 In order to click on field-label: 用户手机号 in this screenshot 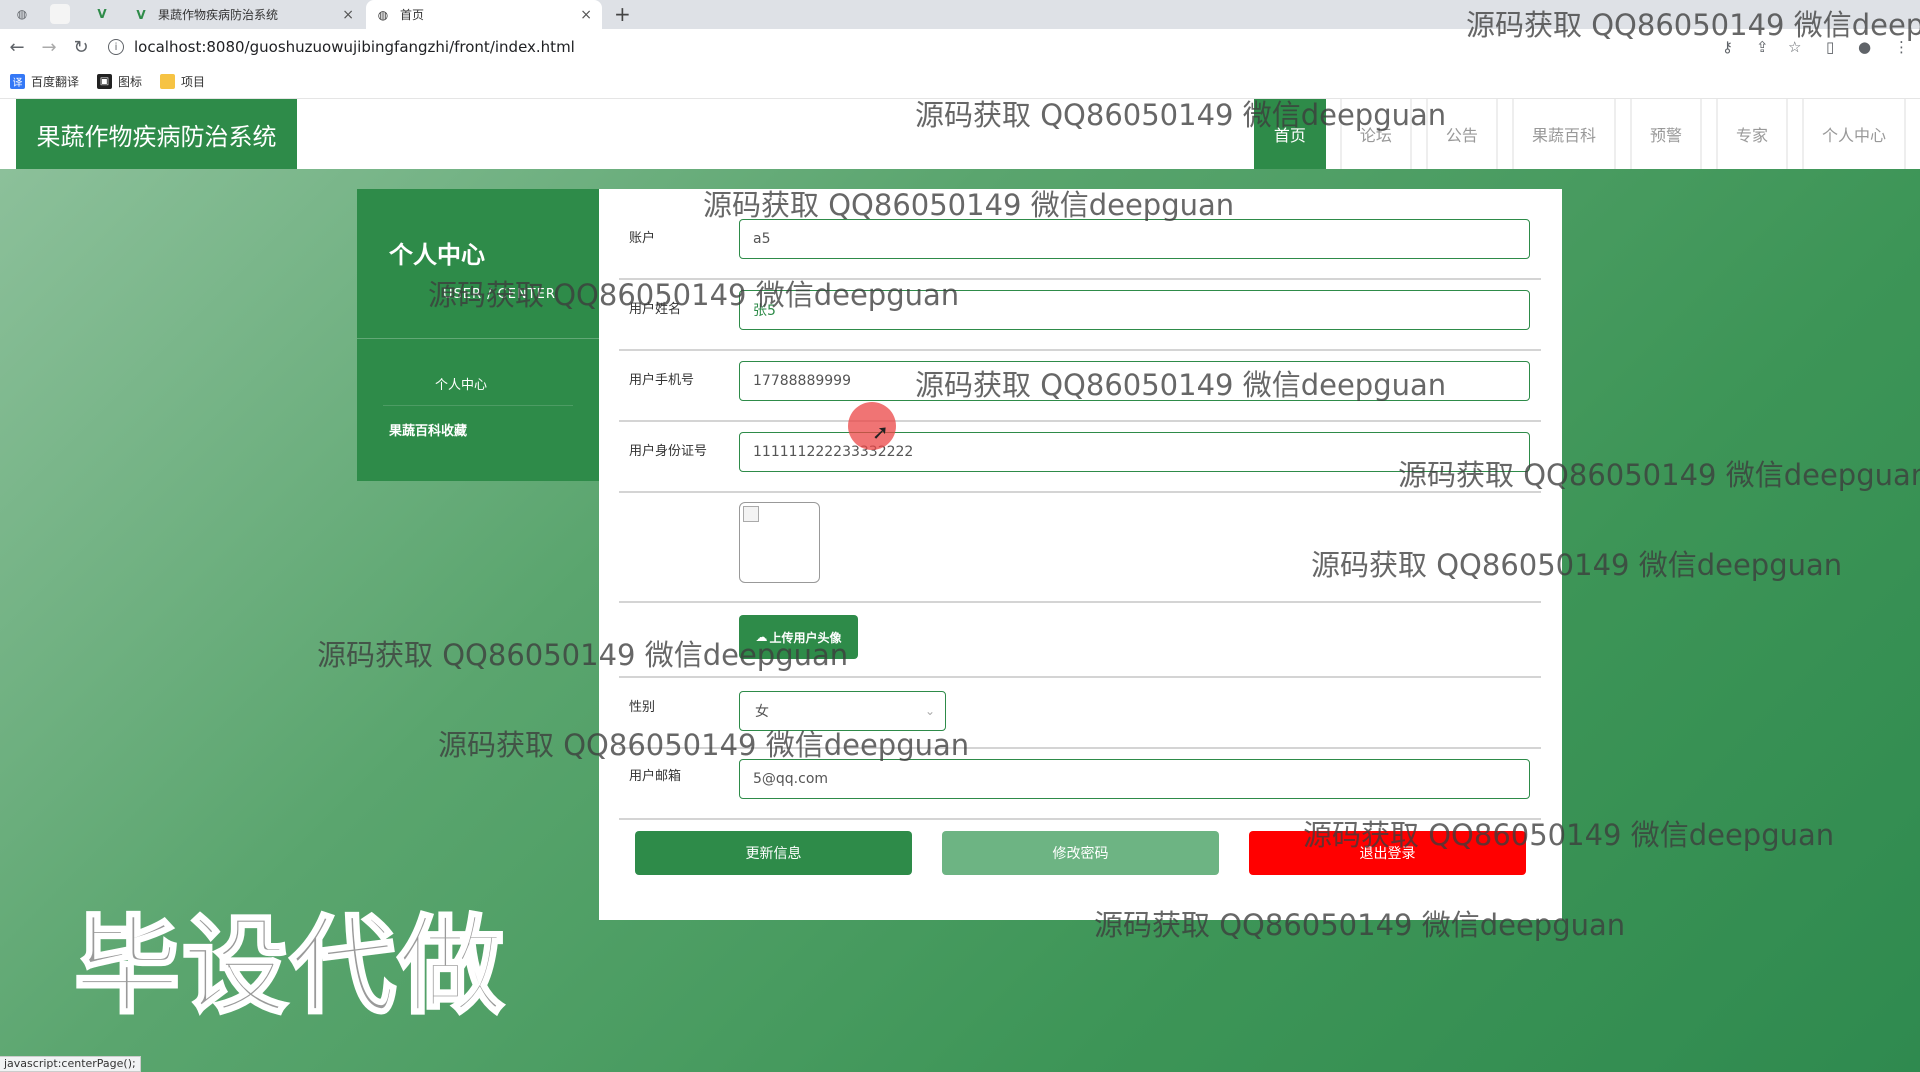, I will do `click(662, 380)`.